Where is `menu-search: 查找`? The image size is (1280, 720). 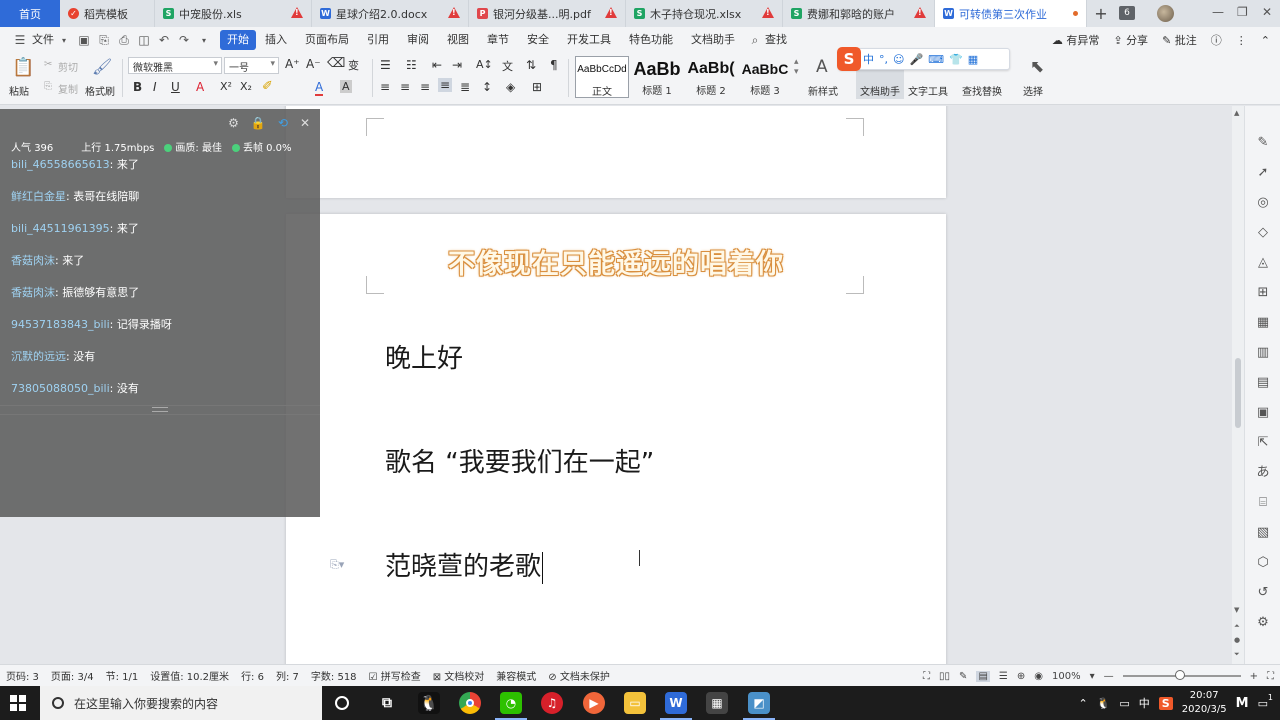 menu-search: 查找 is located at coordinates (780, 40).